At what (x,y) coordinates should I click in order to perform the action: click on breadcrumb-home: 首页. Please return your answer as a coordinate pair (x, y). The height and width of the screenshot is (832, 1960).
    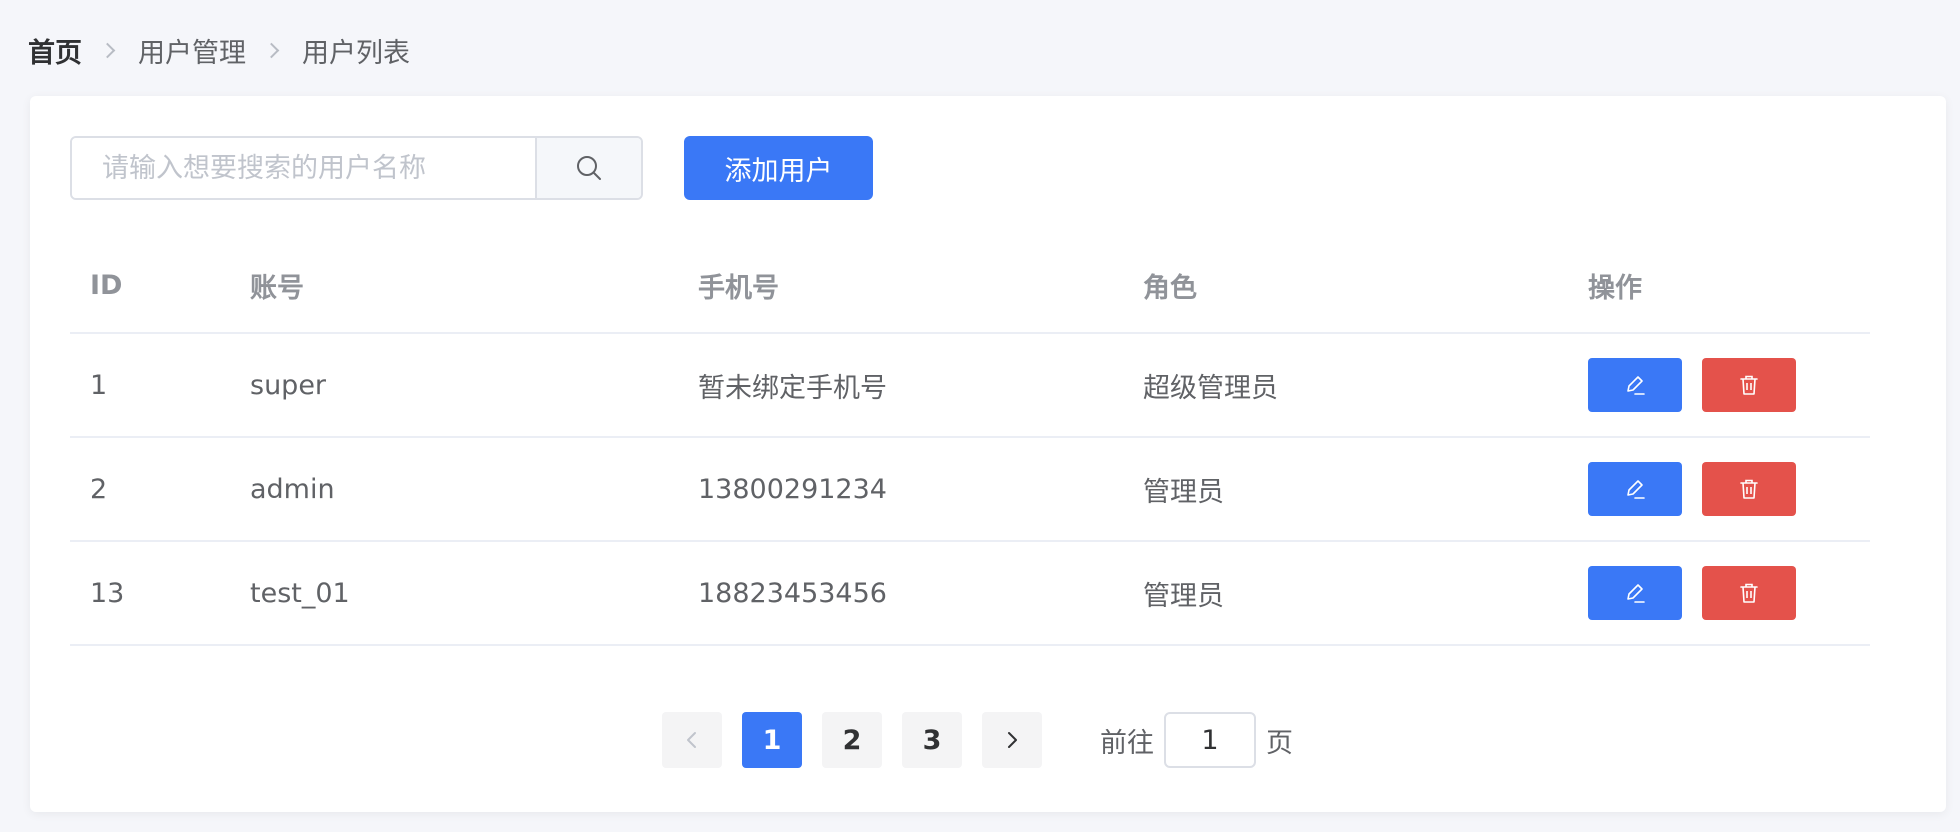
    Looking at the image, I should click on (55, 50).